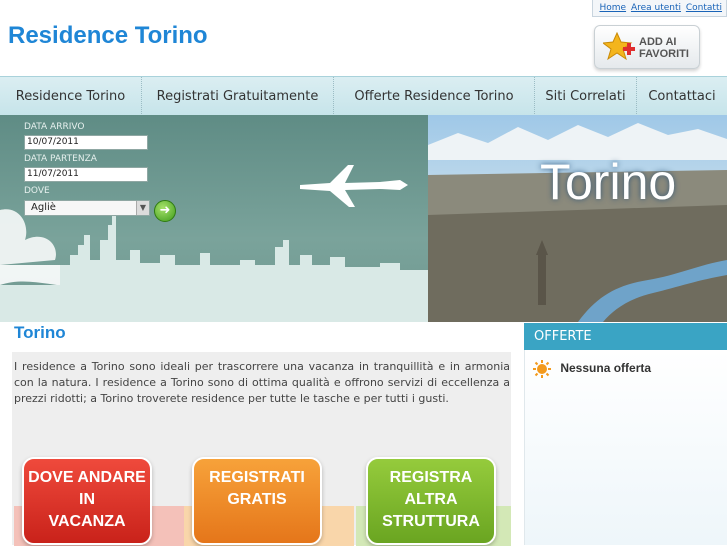 Image resolution: width=727 pixels, height=546 pixels. Describe the element at coordinates (37, 191) in the screenshot. I see `dove-label: DOVE` at that location.